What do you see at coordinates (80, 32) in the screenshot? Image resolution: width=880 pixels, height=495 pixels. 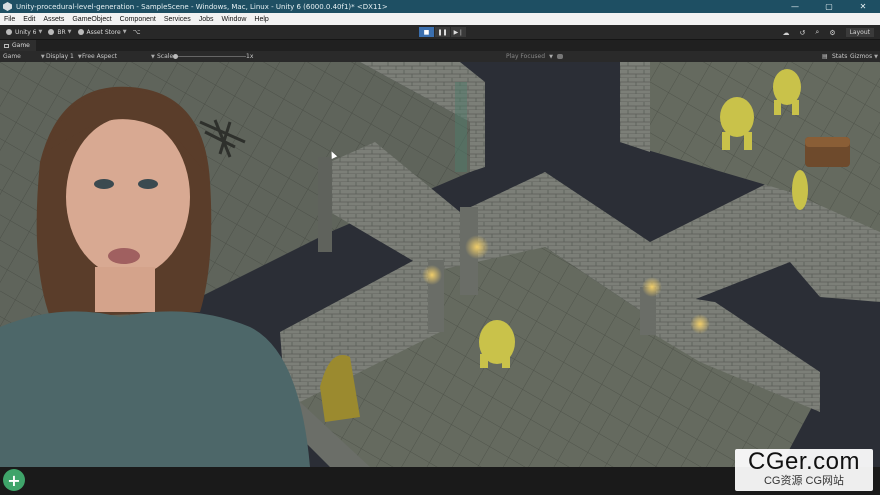 I see `shopping-bag-icon` at bounding box center [80, 32].